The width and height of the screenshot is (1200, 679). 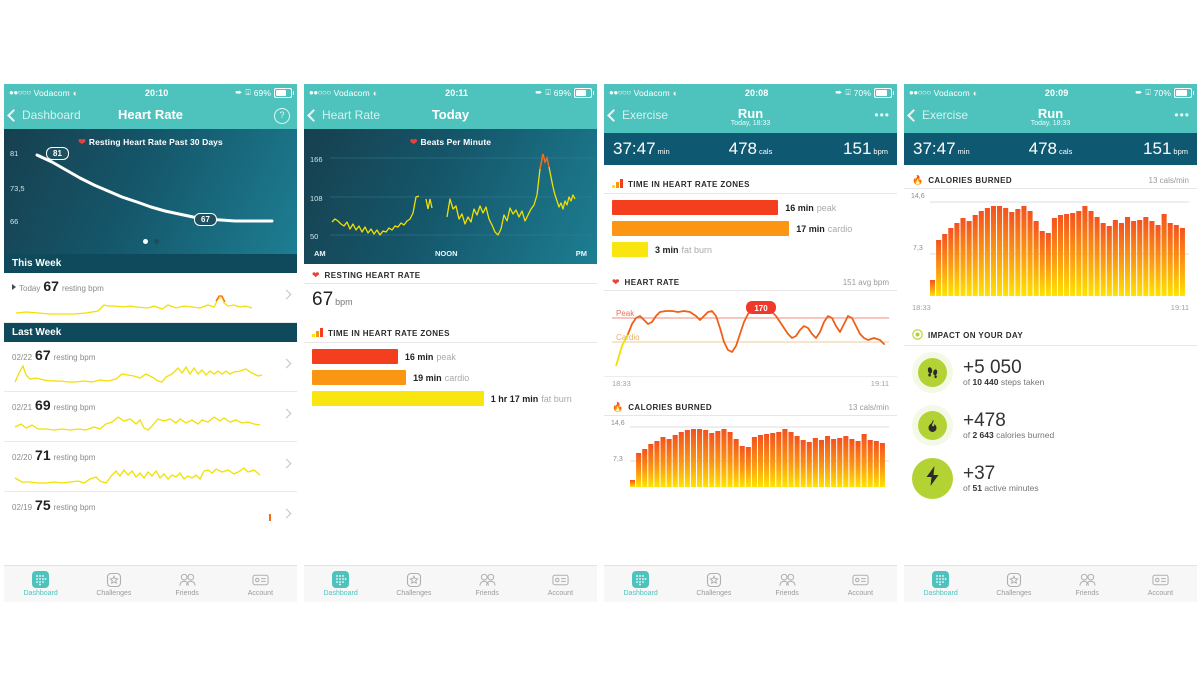 I want to click on impact-row-steps: +5 050 of 10 440 steps taken, so click(x=1050, y=372).